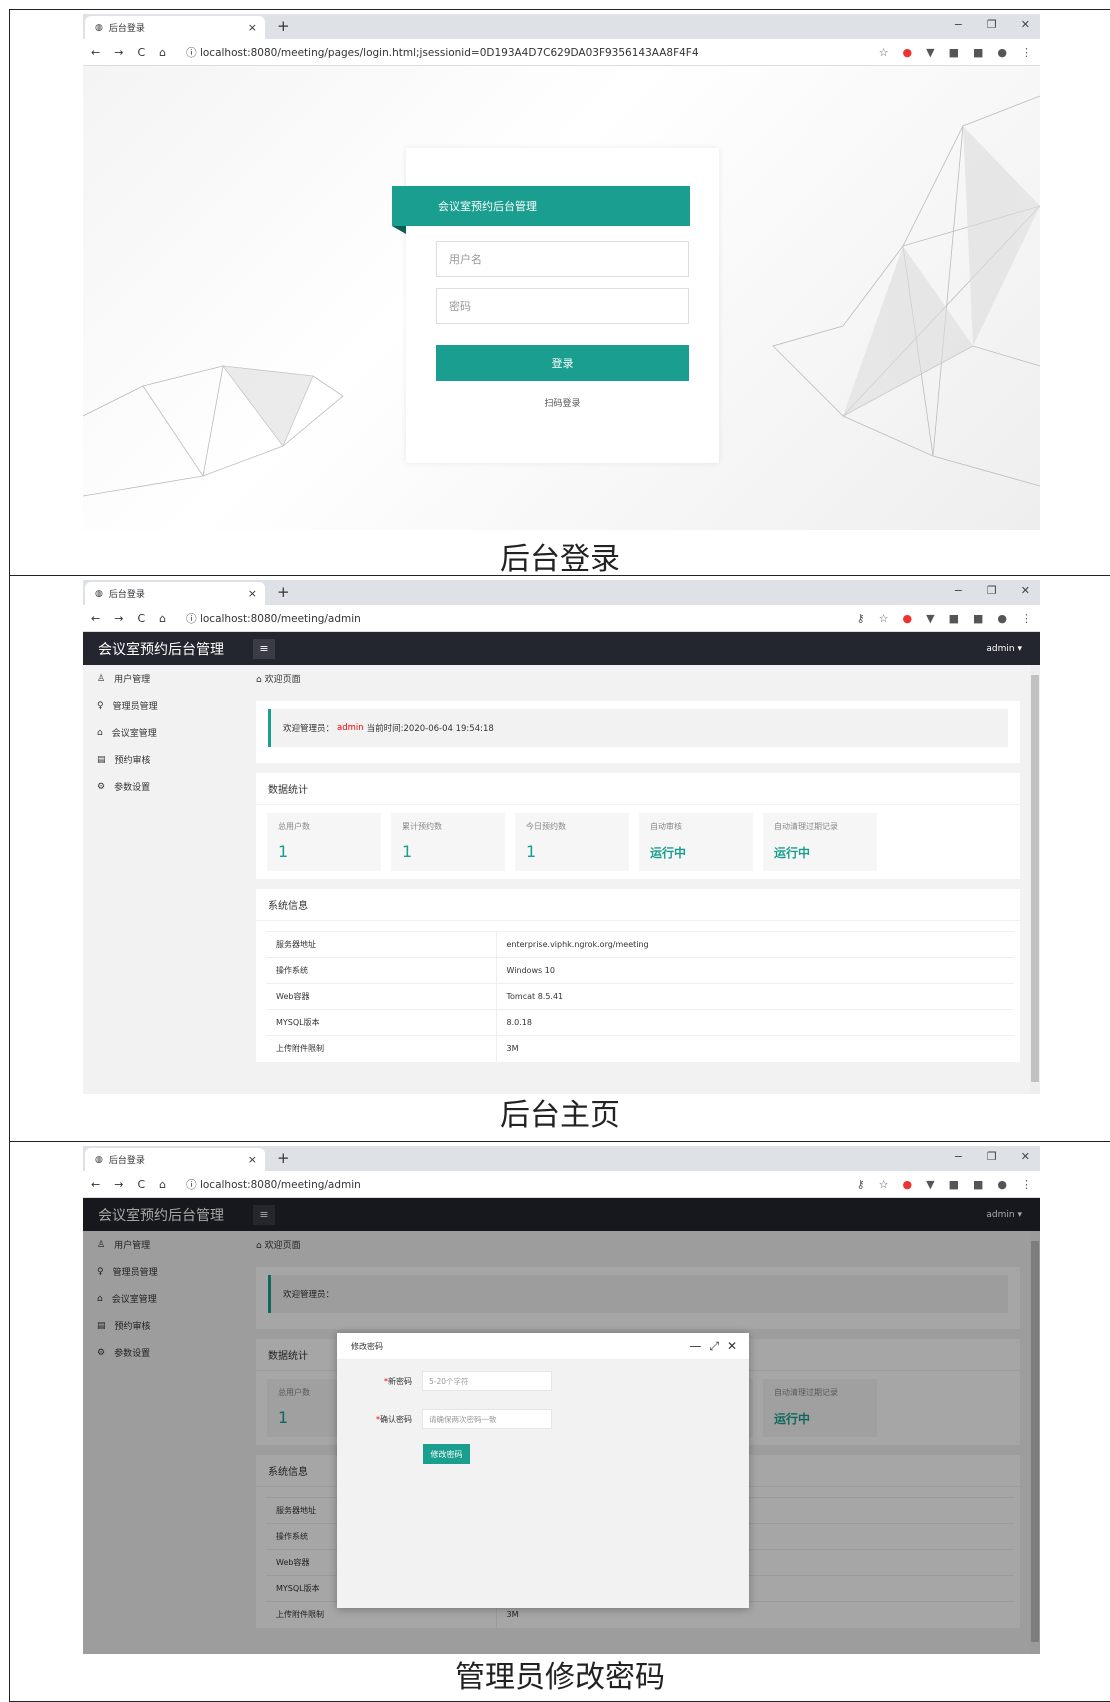 This screenshot has height=1702, width=1110. What do you see at coordinates (132, 788) in the screenshot?
I see `sidebar-item-label: 参数设置` at bounding box center [132, 788].